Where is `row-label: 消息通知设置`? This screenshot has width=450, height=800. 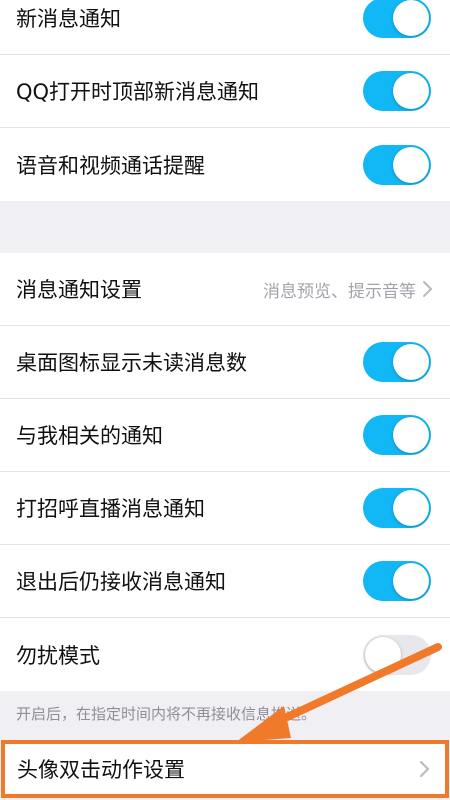 row-label: 消息通知设置 is located at coordinates (79, 290).